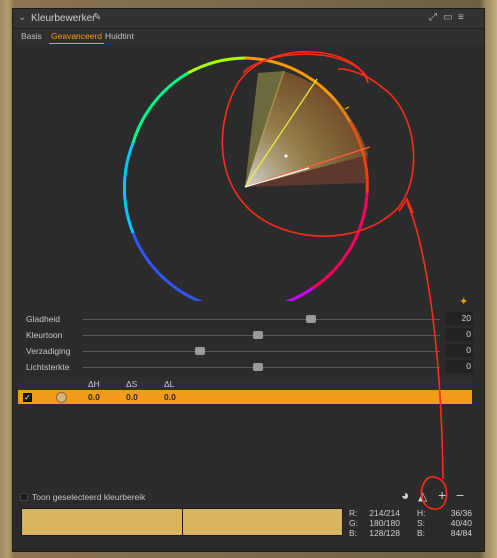 The image size is (497, 558). Describe the element at coordinates (31, 36) in the screenshot. I see `tab-basis: Basis` at that location.